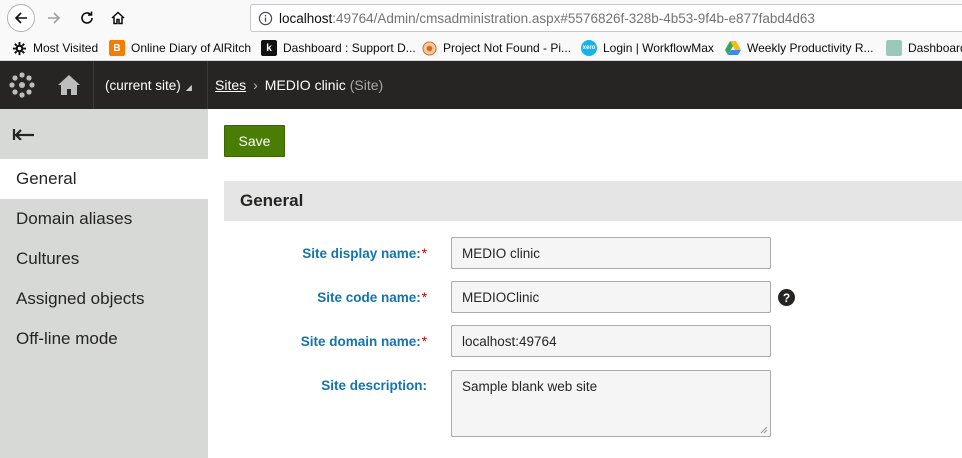 Image resolution: width=962 pixels, height=458 pixels. Describe the element at coordinates (46, 178) in the screenshot. I see `sidebar-item-label: General` at that location.